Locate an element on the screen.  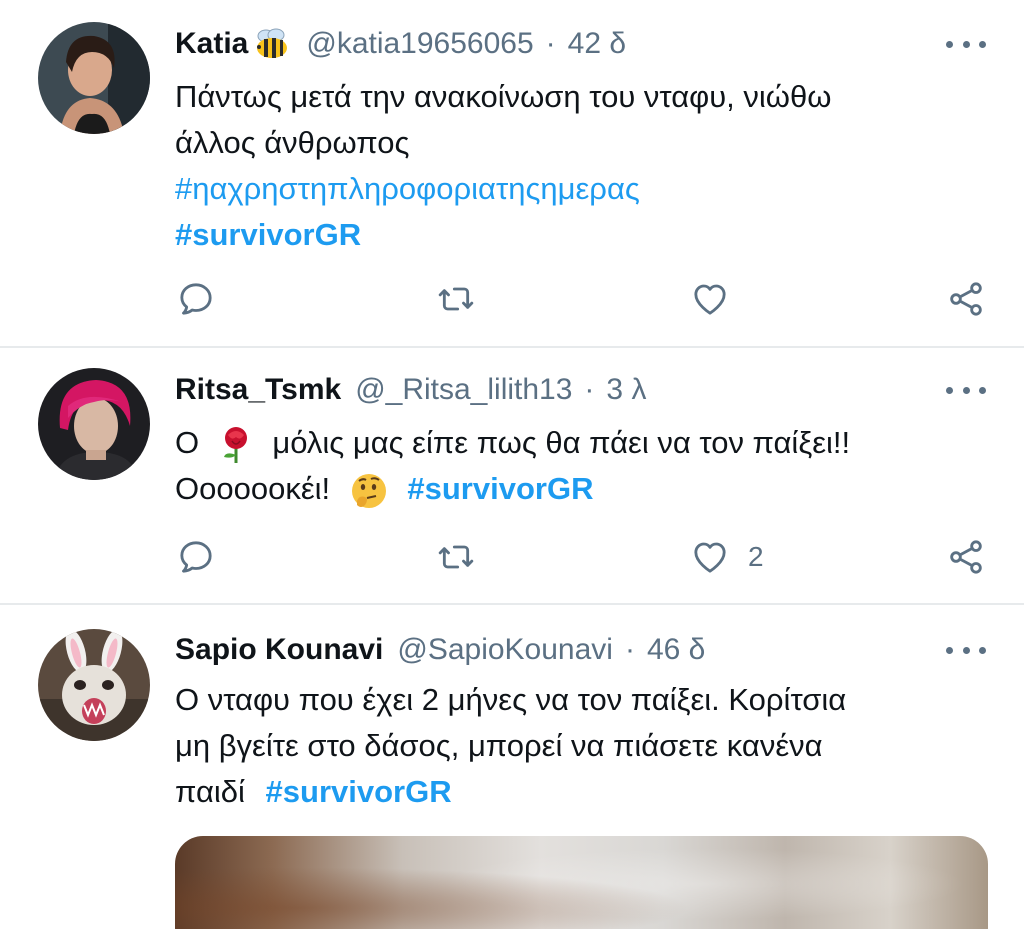
display-name: Katia is located at coordinates (211, 44).